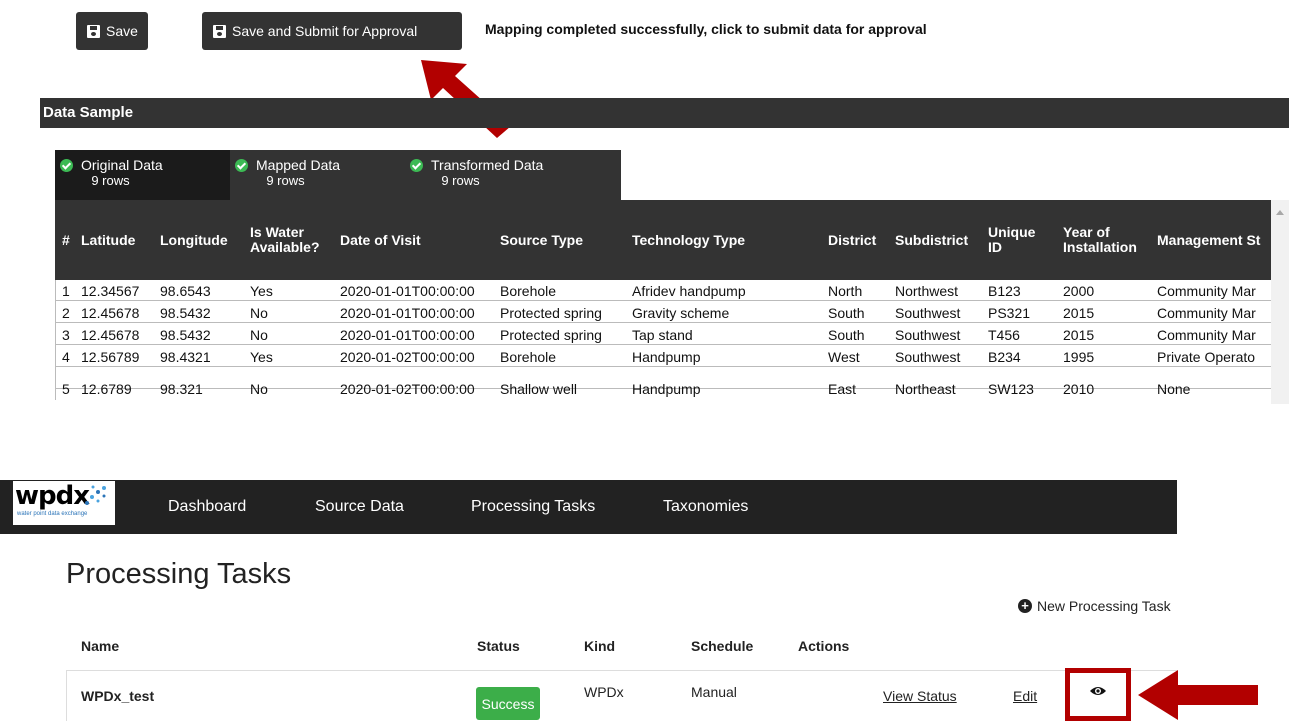 The width and height of the screenshot is (1289, 721). Describe the element at coordinates (498, 646) in the screenshot. I see `column-header: Status` at that location.